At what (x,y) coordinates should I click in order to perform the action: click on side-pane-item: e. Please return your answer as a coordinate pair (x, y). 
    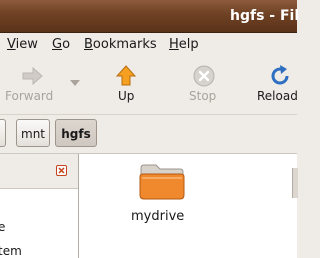
    Looking at the image, I should click on (2, 227).